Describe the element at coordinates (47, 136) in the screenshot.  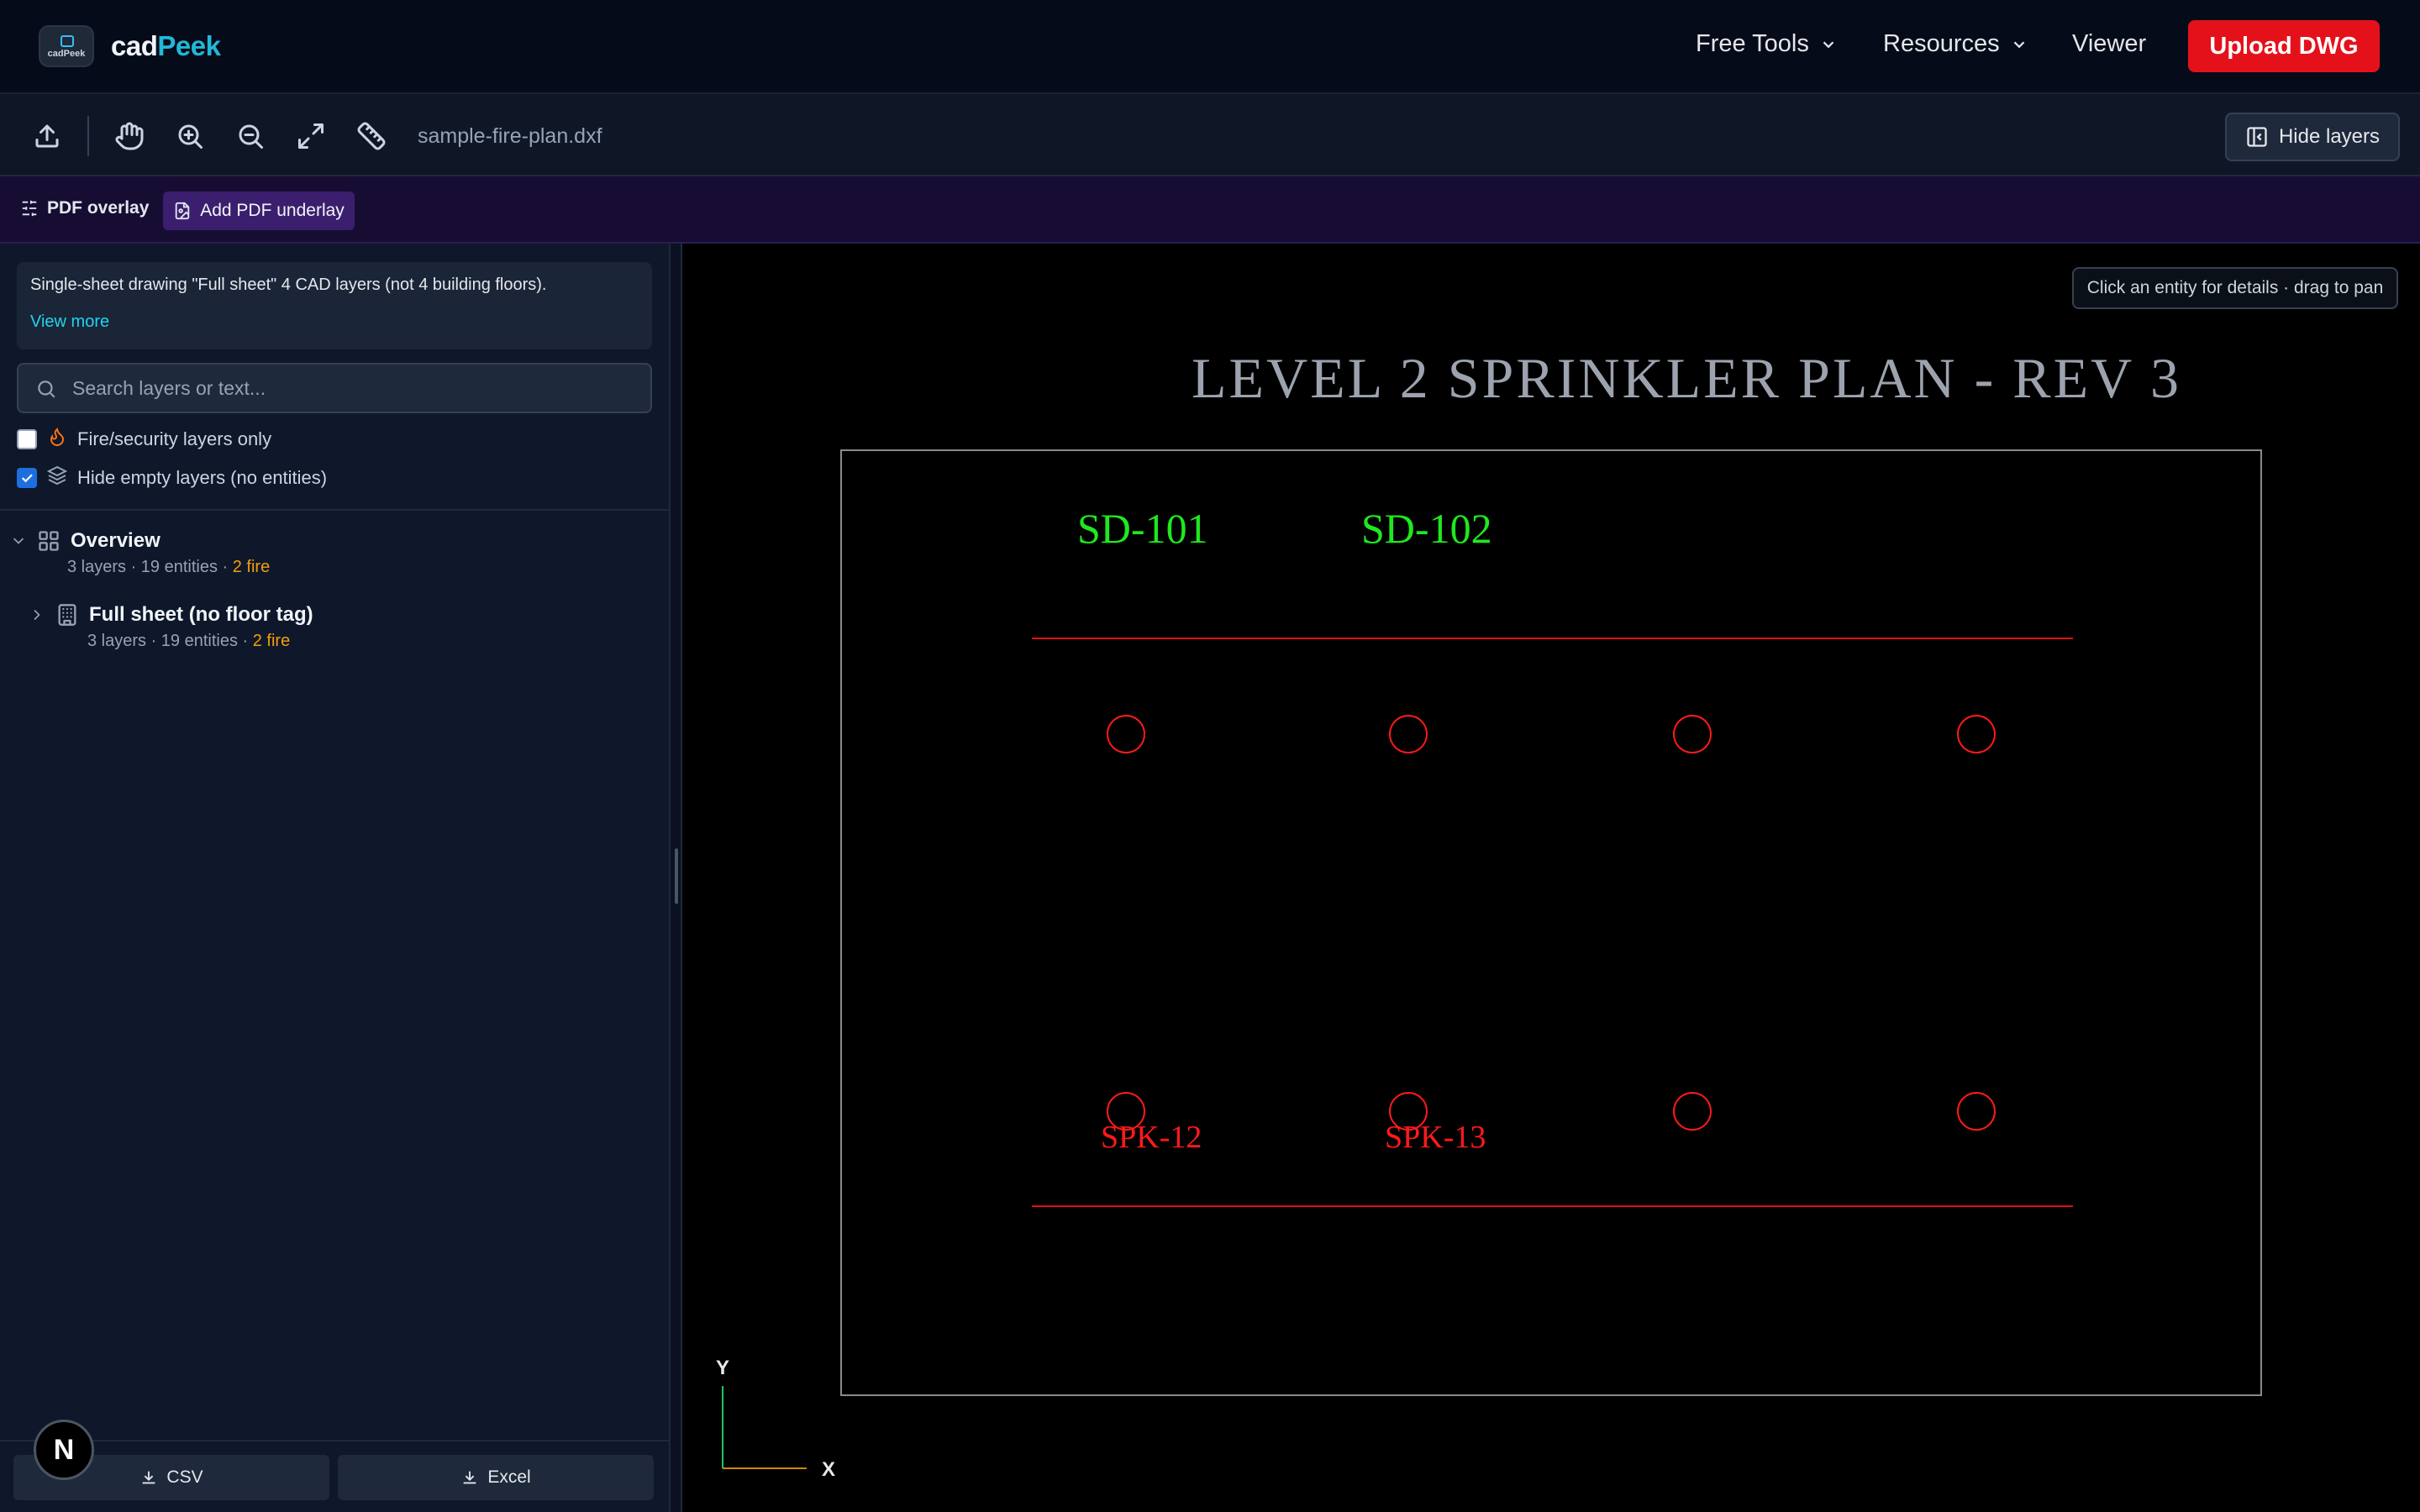
I see `upload-icon` at that location.